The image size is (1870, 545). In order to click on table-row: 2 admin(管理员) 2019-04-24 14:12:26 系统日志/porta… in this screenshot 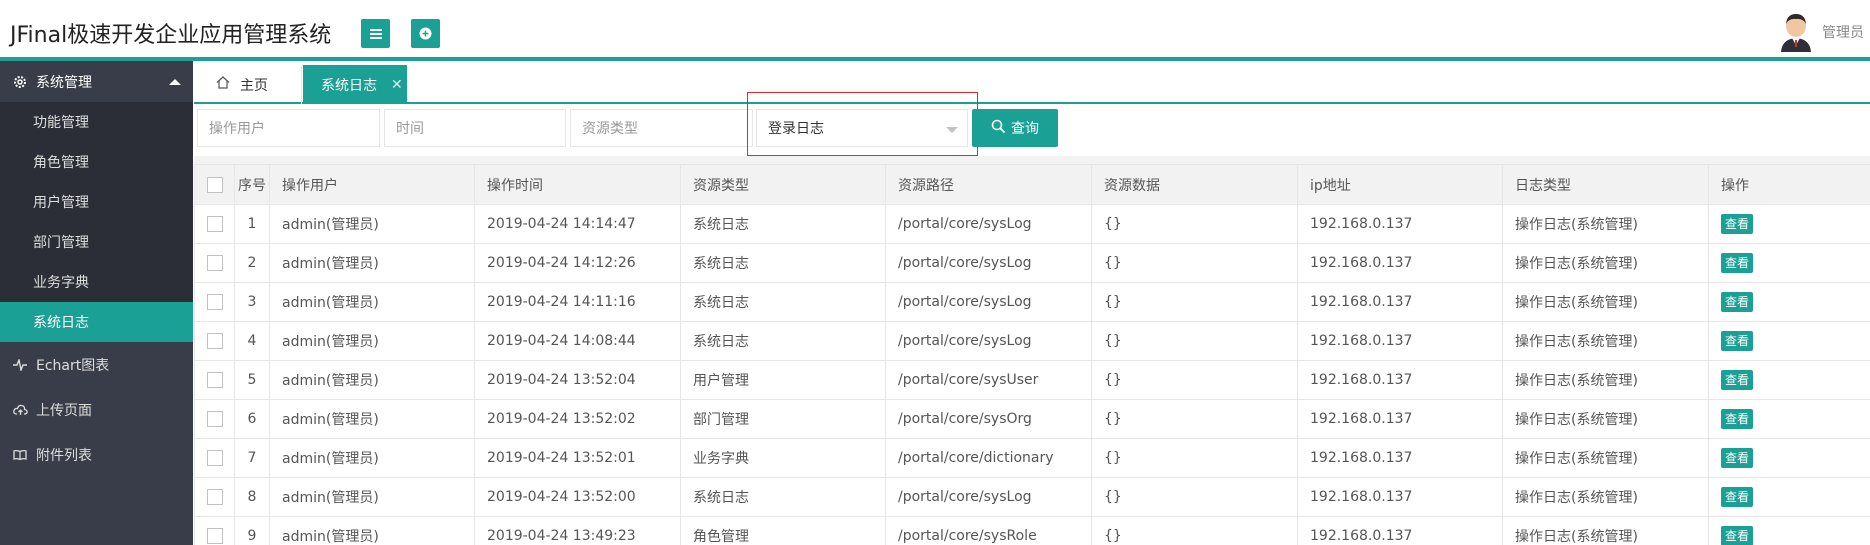, I will do `click(1032, 263)`.